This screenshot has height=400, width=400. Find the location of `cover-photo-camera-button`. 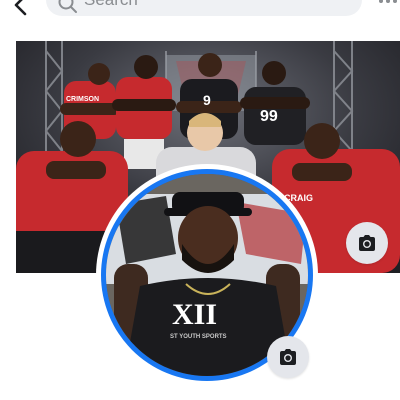

cover-photo-camera-button is located at coordinates (367, 243).